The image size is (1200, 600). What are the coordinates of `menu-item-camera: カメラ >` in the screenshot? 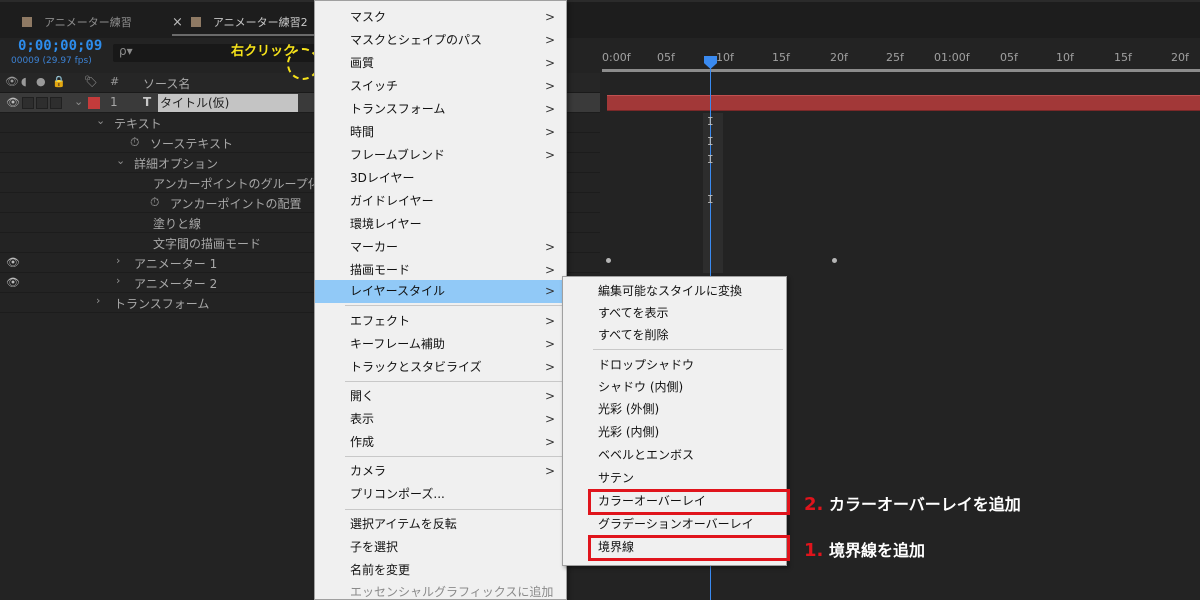 It's located at (440, 471).